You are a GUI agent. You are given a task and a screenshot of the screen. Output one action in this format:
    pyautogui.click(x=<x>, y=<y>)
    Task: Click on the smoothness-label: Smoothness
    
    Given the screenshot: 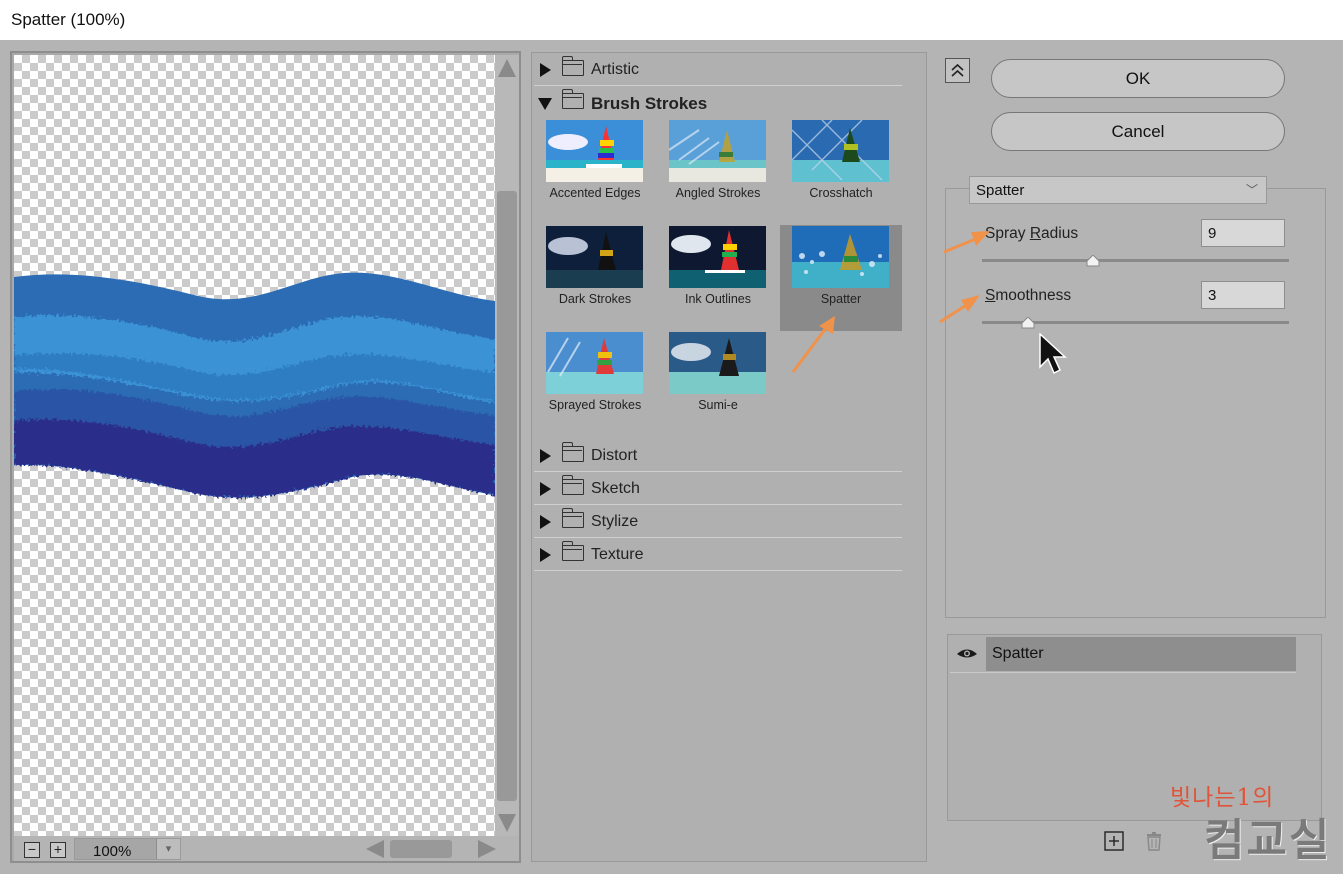 What is the action you would take?
    pyautogui.click(x=1028, y=295)
    